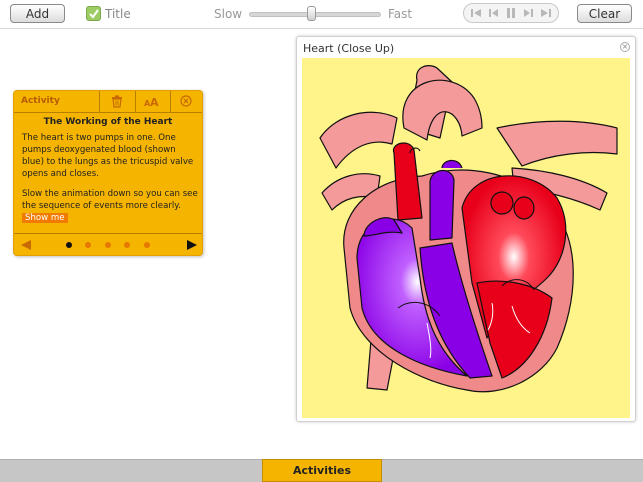  Describe the element at coordinates (321, 14) in the screenshot. I see `top-toolbar: Add Title Slow Fast Clear` at that location.